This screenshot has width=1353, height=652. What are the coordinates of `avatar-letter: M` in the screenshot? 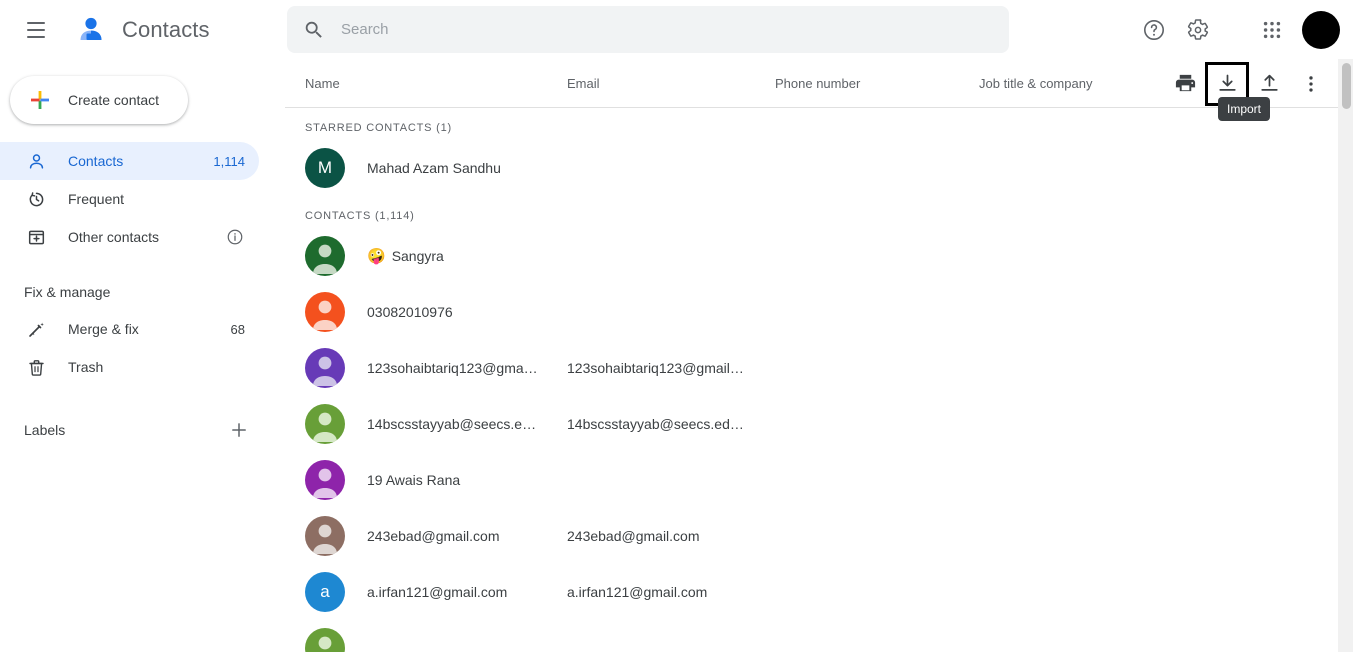 It's located at (325, 167).